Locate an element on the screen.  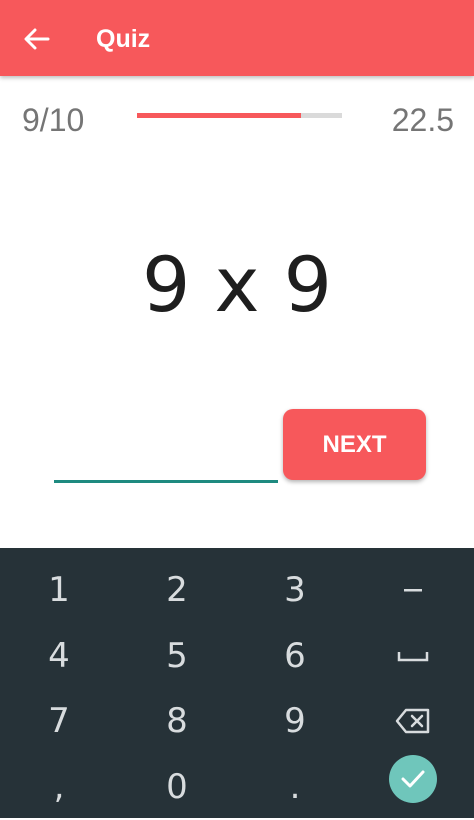
key-done is located at coordinates (413, 779).